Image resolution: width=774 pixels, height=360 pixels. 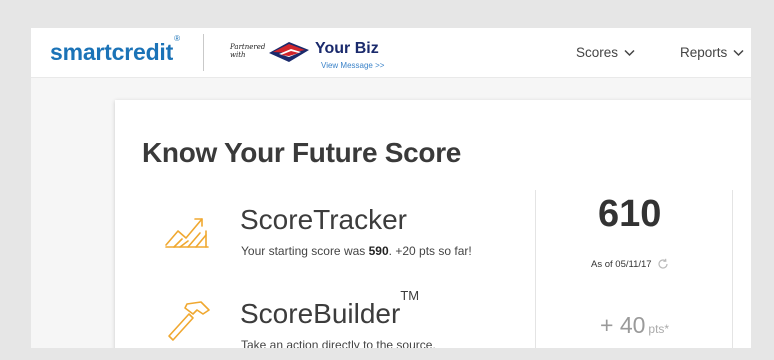 I want to click on registered-mark: ®, so click(x=177, y=39).